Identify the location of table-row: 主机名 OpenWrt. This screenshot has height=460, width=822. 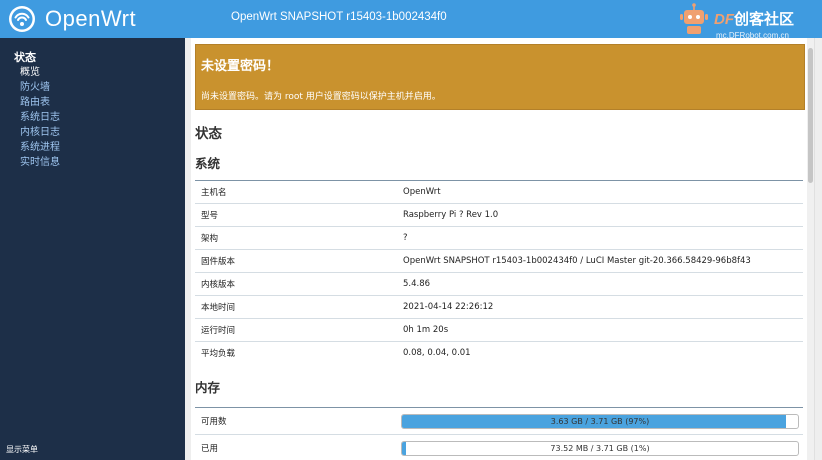
(499, 191).